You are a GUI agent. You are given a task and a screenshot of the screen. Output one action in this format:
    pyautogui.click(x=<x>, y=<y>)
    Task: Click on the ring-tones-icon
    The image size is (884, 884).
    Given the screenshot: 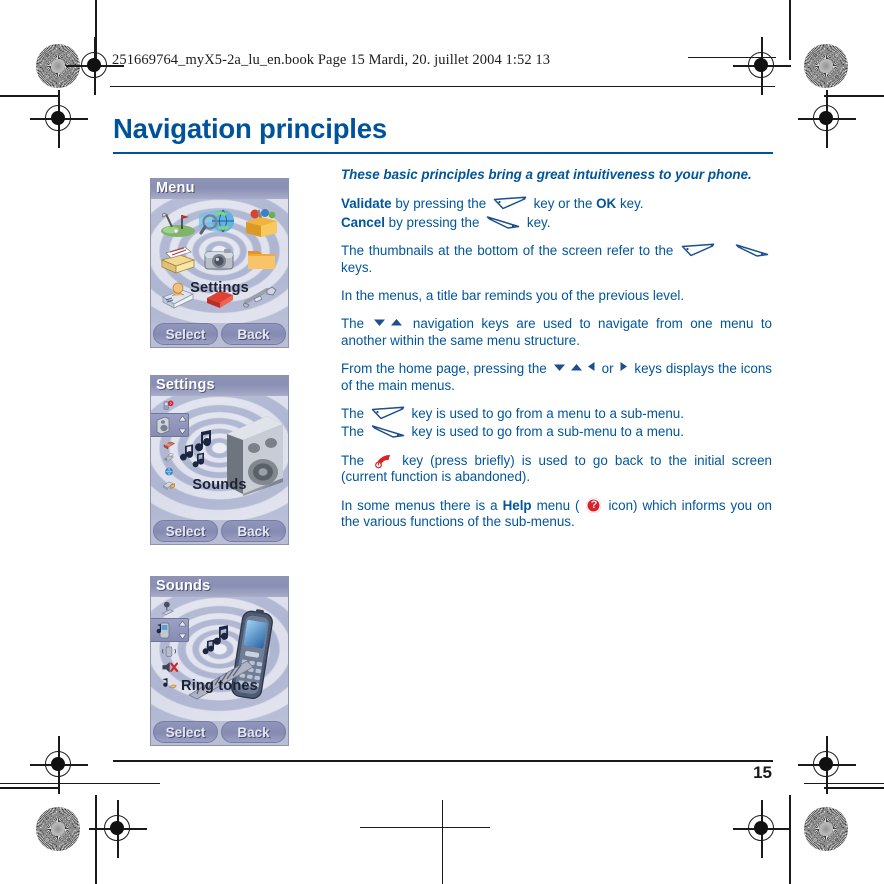 What is the action you would take?
    pyautogui.click(x=162, y=630)
    